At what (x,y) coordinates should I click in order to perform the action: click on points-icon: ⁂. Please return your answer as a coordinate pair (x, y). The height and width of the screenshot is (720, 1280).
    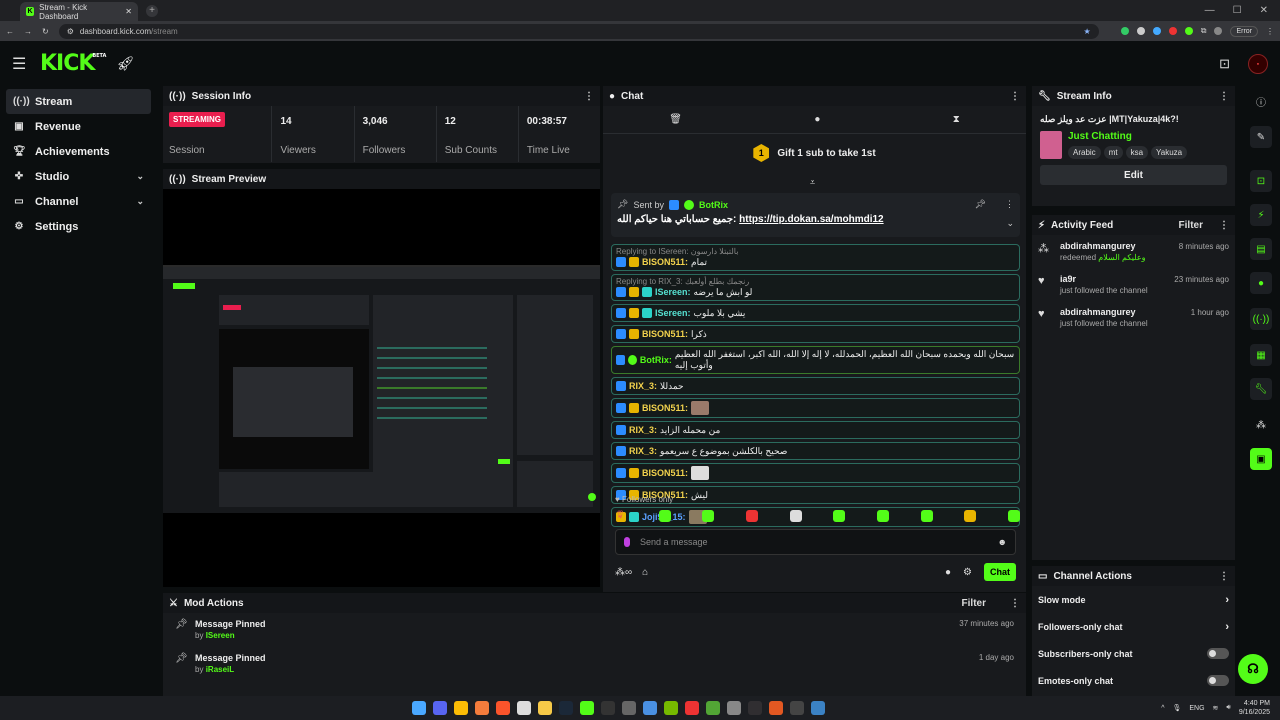
    Looking at the image, I should click on (1261, 425).